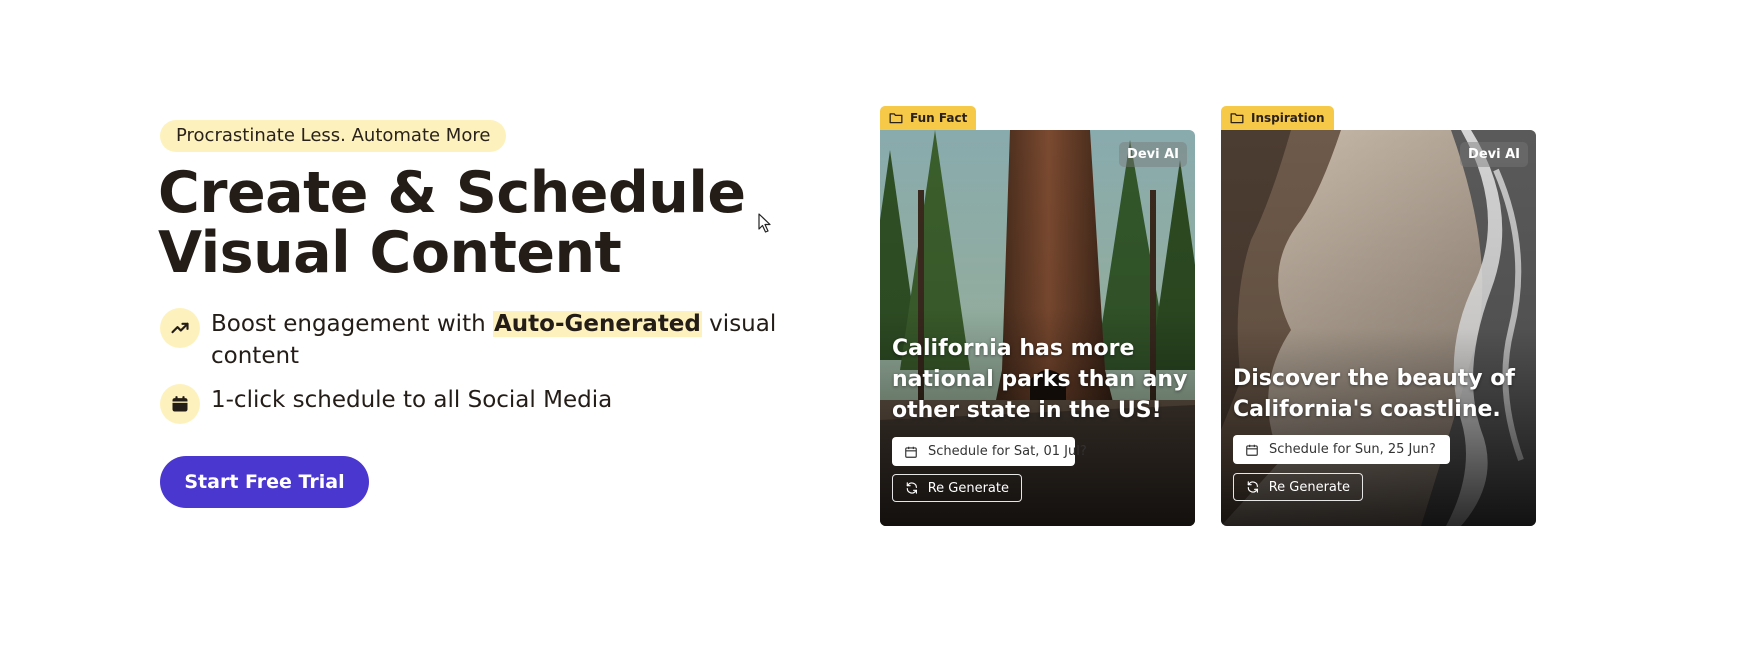 This screenshot has width=1741, height=666. I want to click on page-title: Create & Schedule Visual Content, so click(452, 223).